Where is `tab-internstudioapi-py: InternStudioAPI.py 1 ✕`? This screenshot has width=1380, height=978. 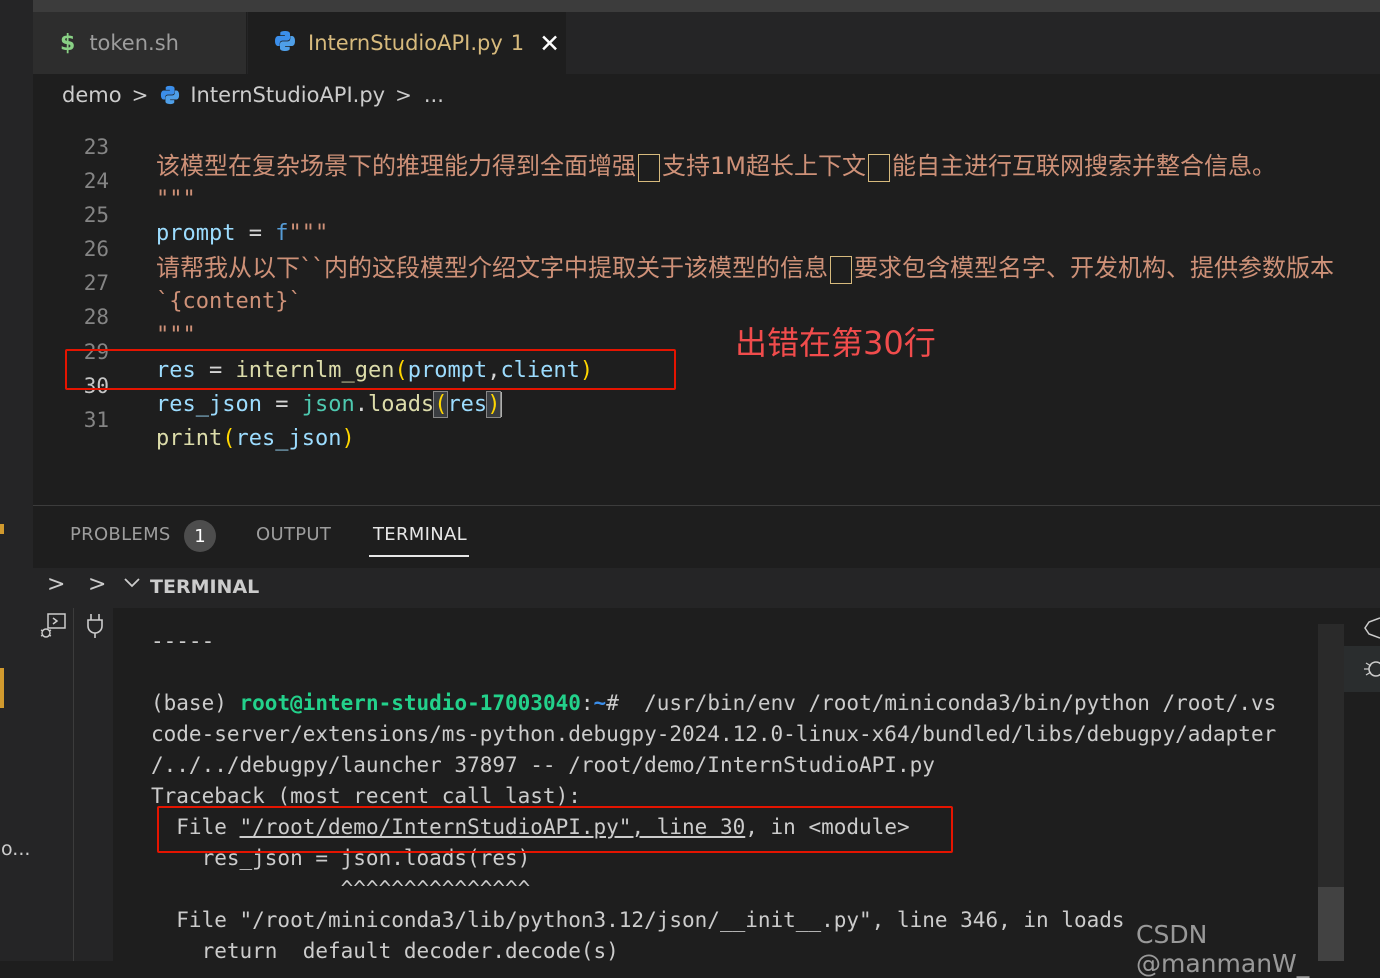
tab-internstudioapi-py: InternStudioAPI.py 1 ✕ is located at coordinates (407, 43).